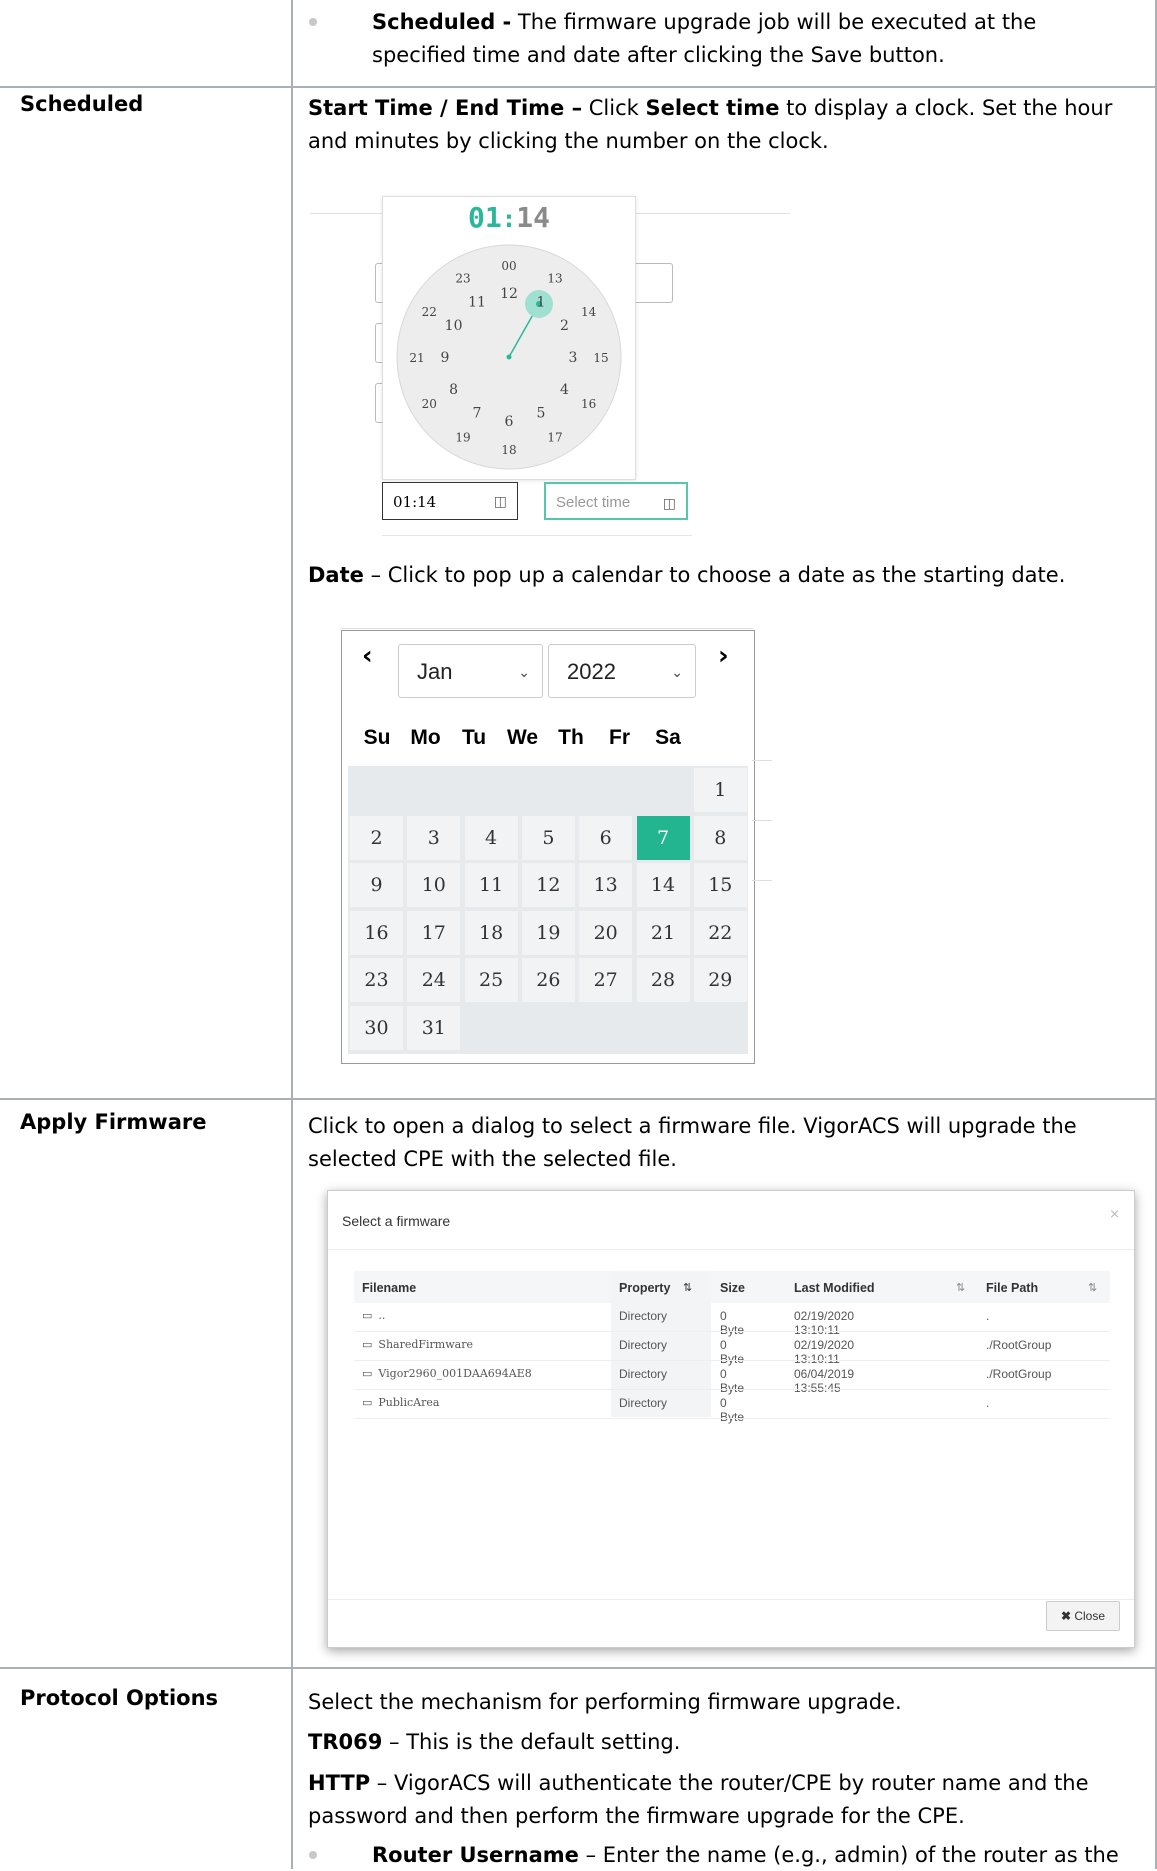 The width and height of the screenshot is (1157, 1871). I want to click on day-cell: 5, so click(548, 837).